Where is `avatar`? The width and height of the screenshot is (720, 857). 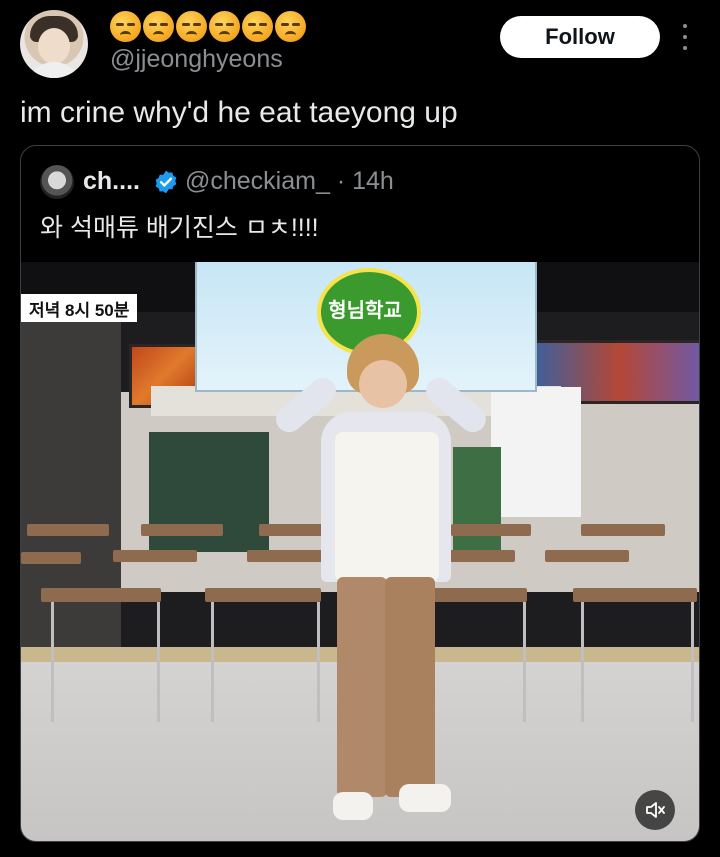 avatar is located at coordinates (54, 44).